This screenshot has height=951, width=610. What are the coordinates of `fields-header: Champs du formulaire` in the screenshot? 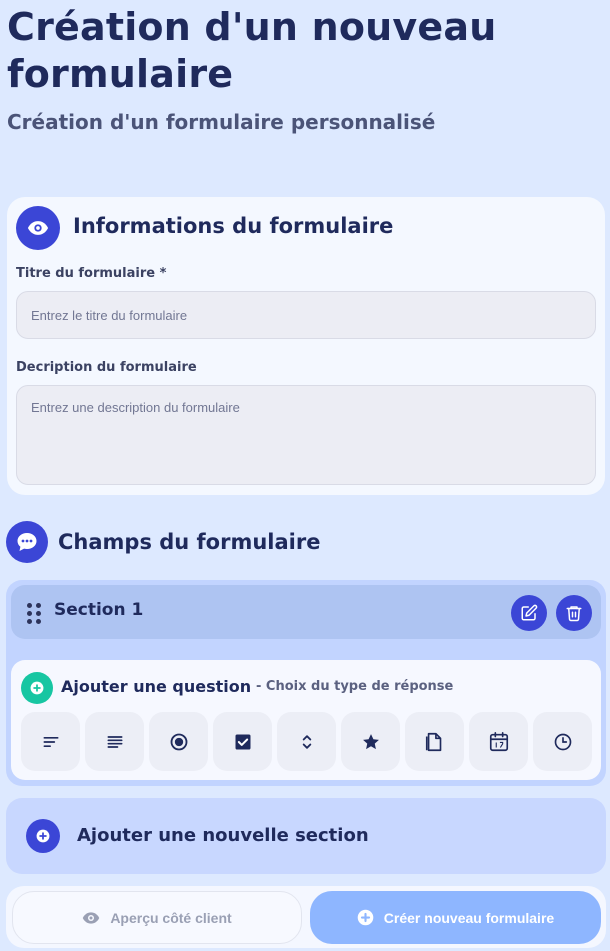 It's located at (301, 543).